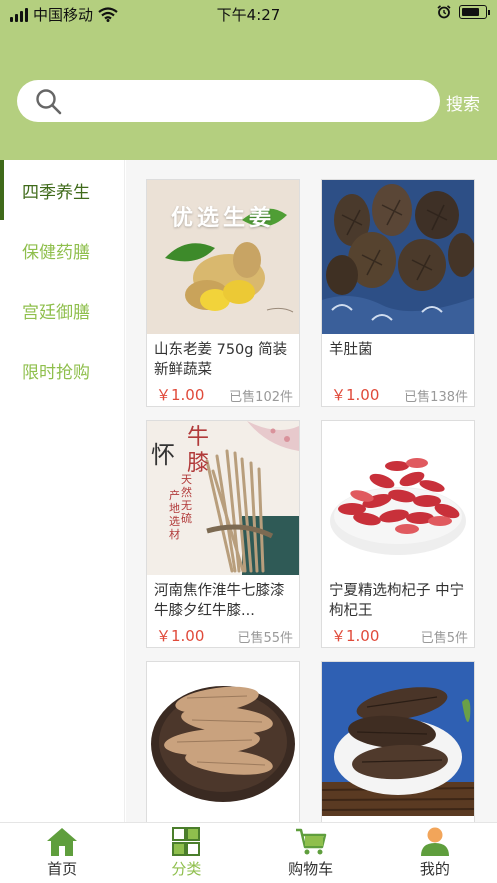 Image resolution: width=497 pixels, height=883 pixels. I want to click on goji-berry-image, so click(398, 498).